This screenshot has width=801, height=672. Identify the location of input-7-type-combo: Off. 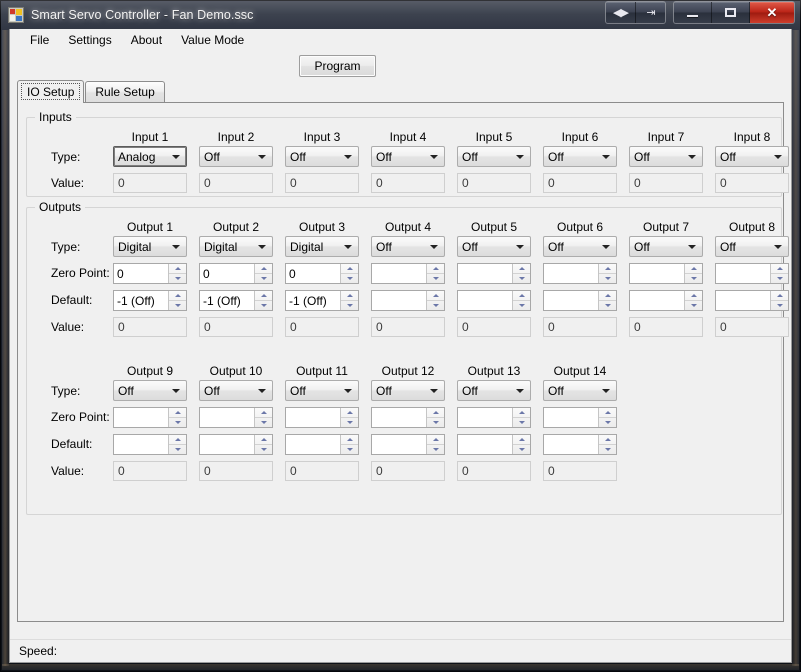
(666, 156).